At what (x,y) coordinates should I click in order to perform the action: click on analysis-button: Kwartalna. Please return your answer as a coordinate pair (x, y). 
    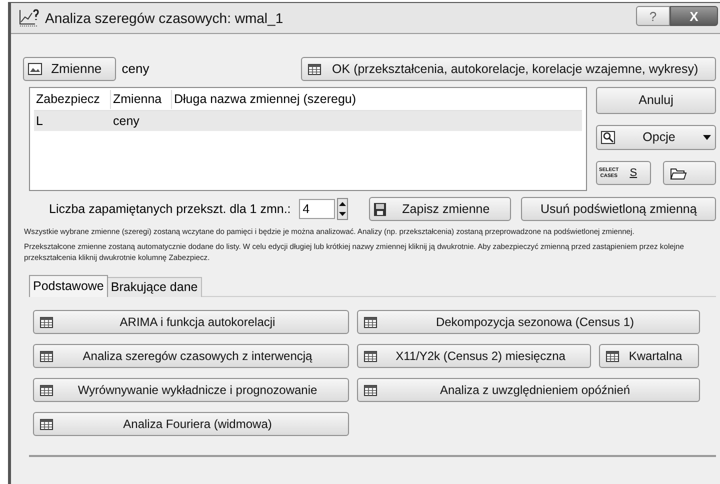
    Looking at the image, I should click on (649, 356).